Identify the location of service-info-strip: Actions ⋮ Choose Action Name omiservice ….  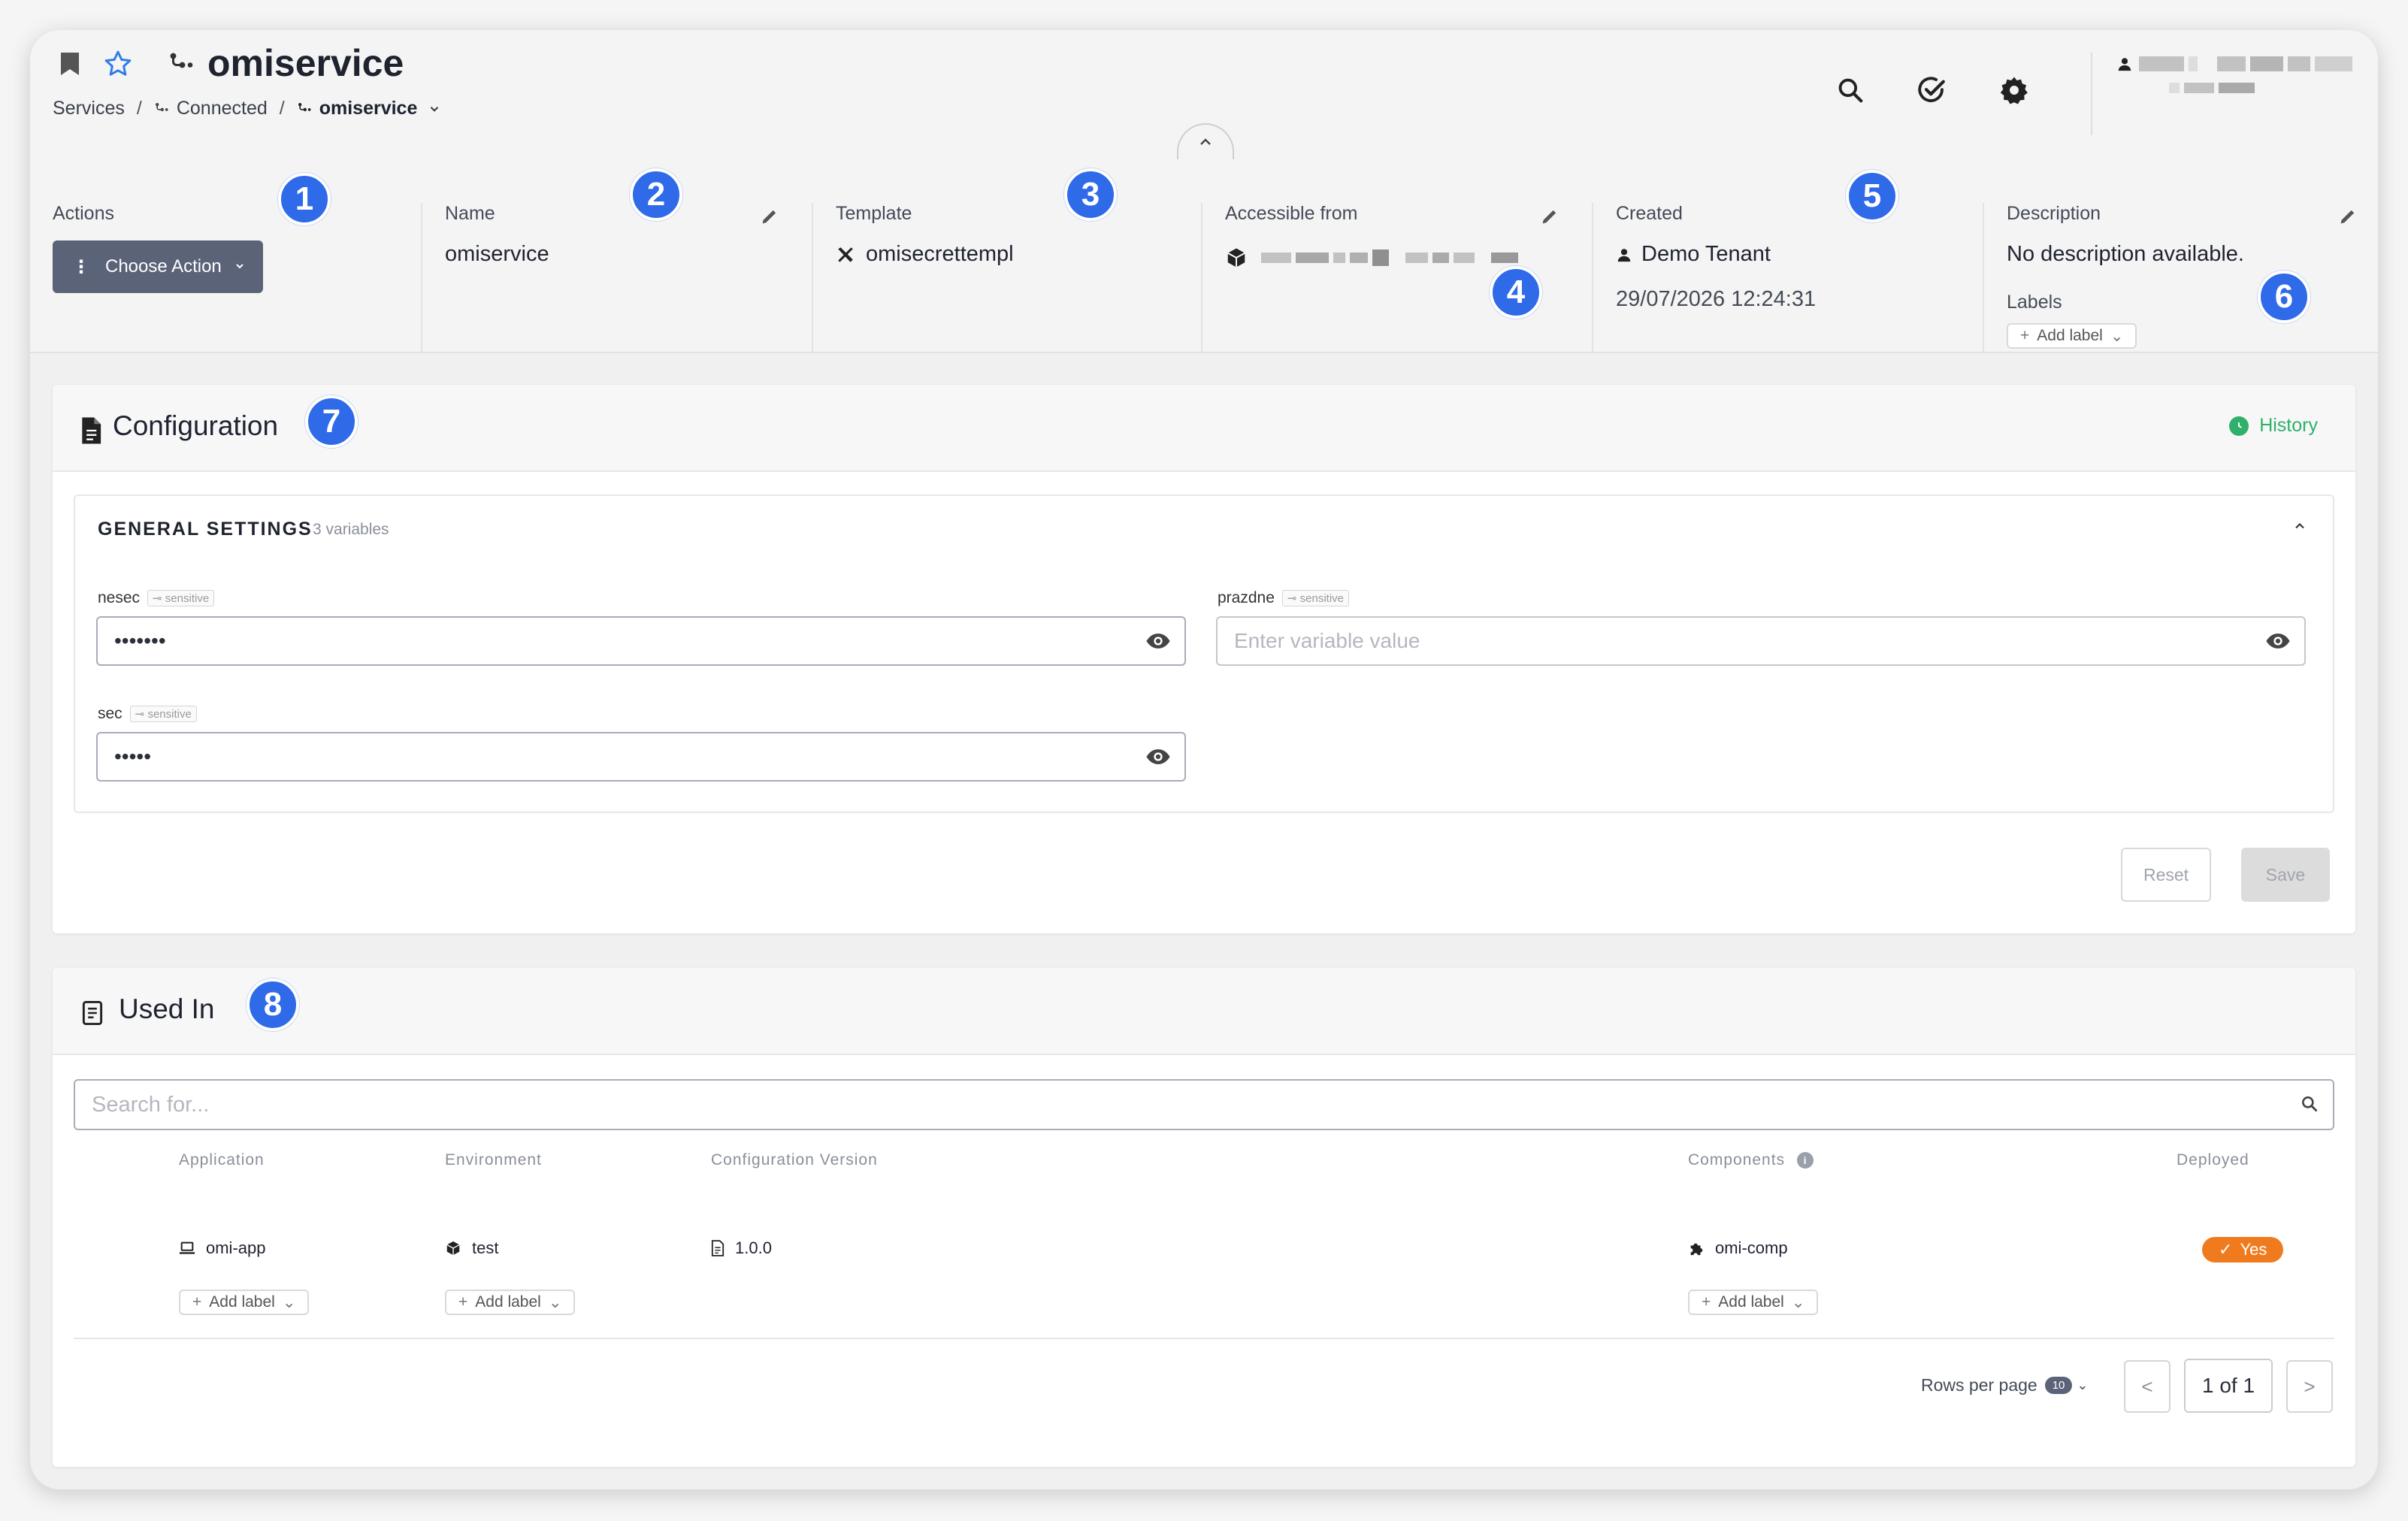
(1204, 244).